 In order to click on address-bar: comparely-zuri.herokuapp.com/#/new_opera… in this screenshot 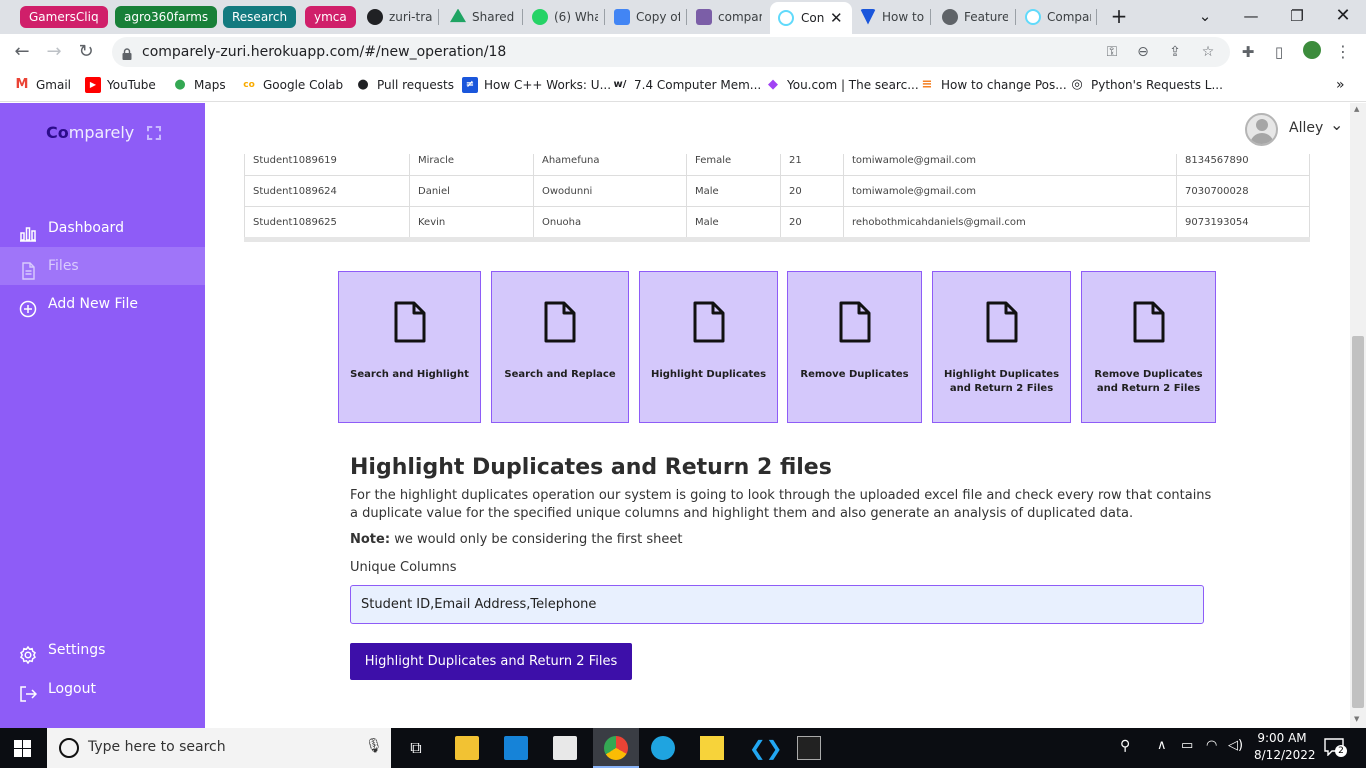, I will do `click(671, 52)`.